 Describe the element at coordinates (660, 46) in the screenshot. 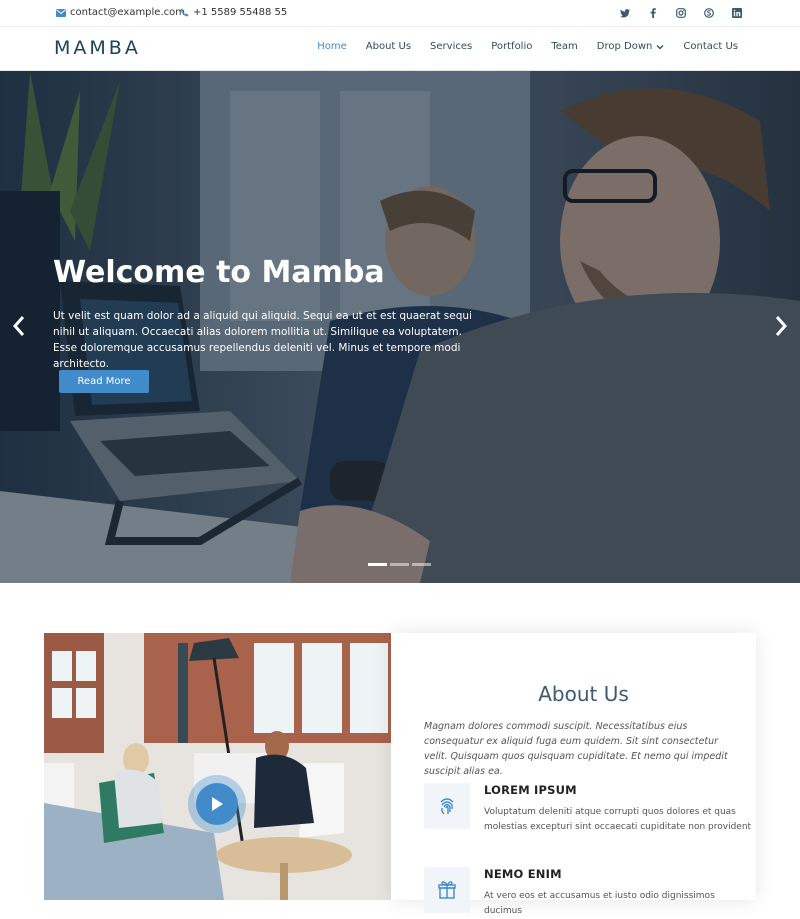

I see `chevron-down-icon` at that location.